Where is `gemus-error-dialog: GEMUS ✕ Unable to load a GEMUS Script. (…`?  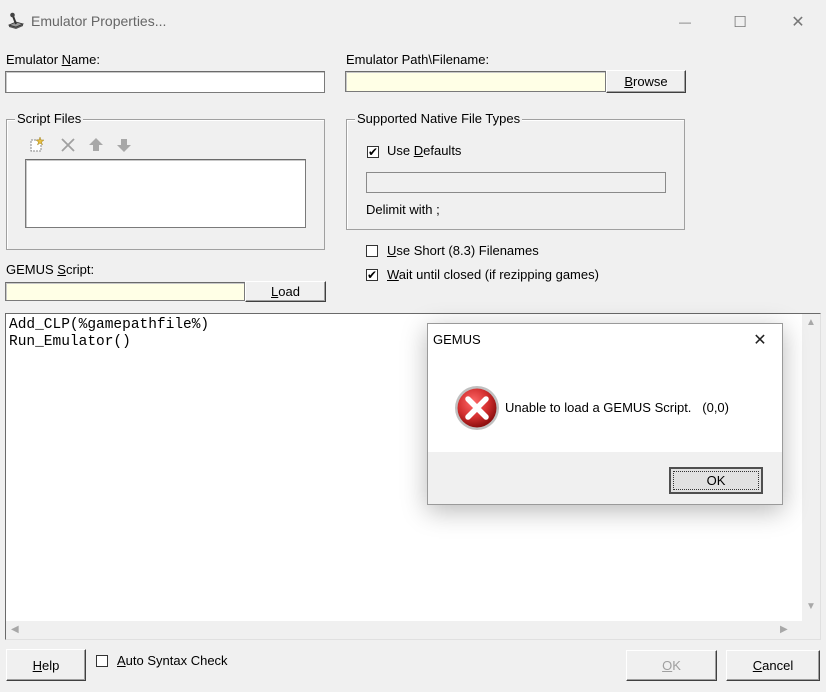
gemus-error-dialog: GEMUS ✕ Unable to load a GEMUS Script. (… is located at coordinates (605, 414).